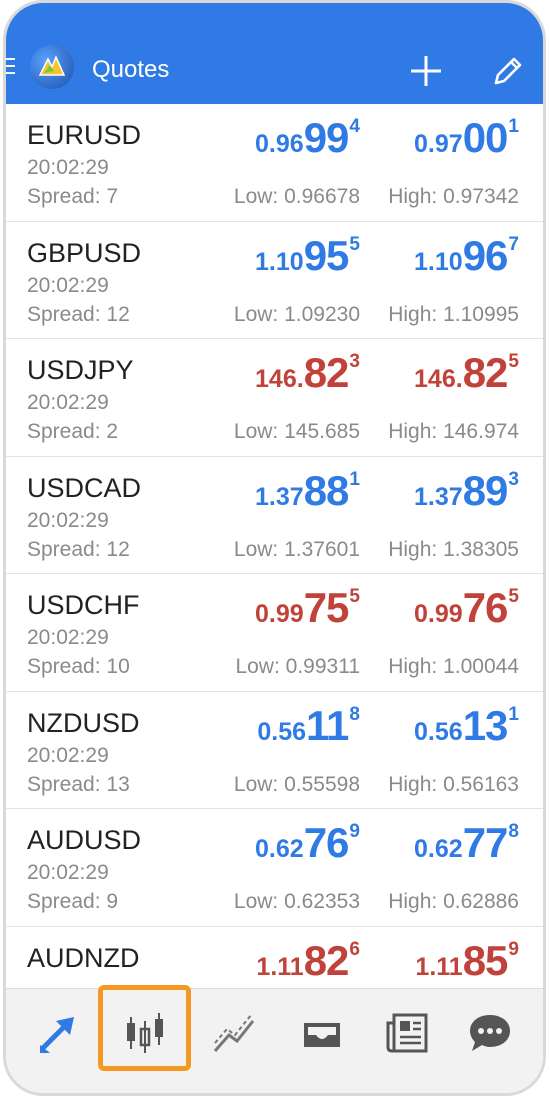  I want to click on high-value: High: 1.10995, so click(453, 314).